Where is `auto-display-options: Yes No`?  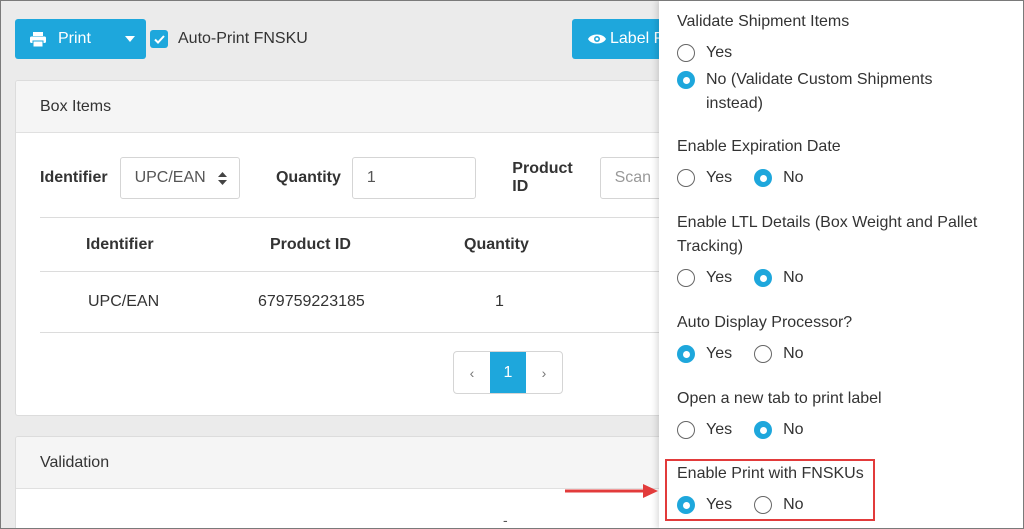 auto-display-options: Yes No is located at coordinates (751, 354).